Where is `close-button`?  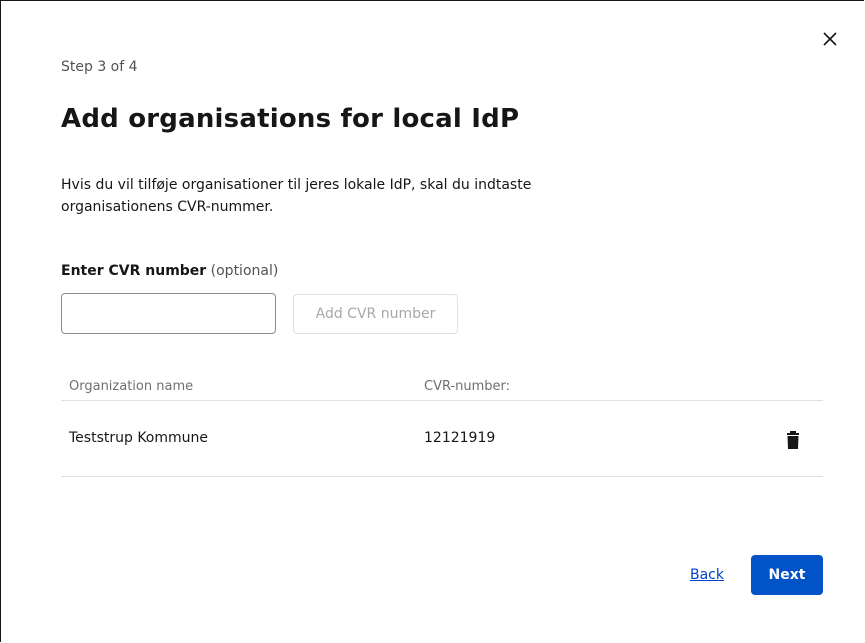
close-button is located at coordinates (830, 39).